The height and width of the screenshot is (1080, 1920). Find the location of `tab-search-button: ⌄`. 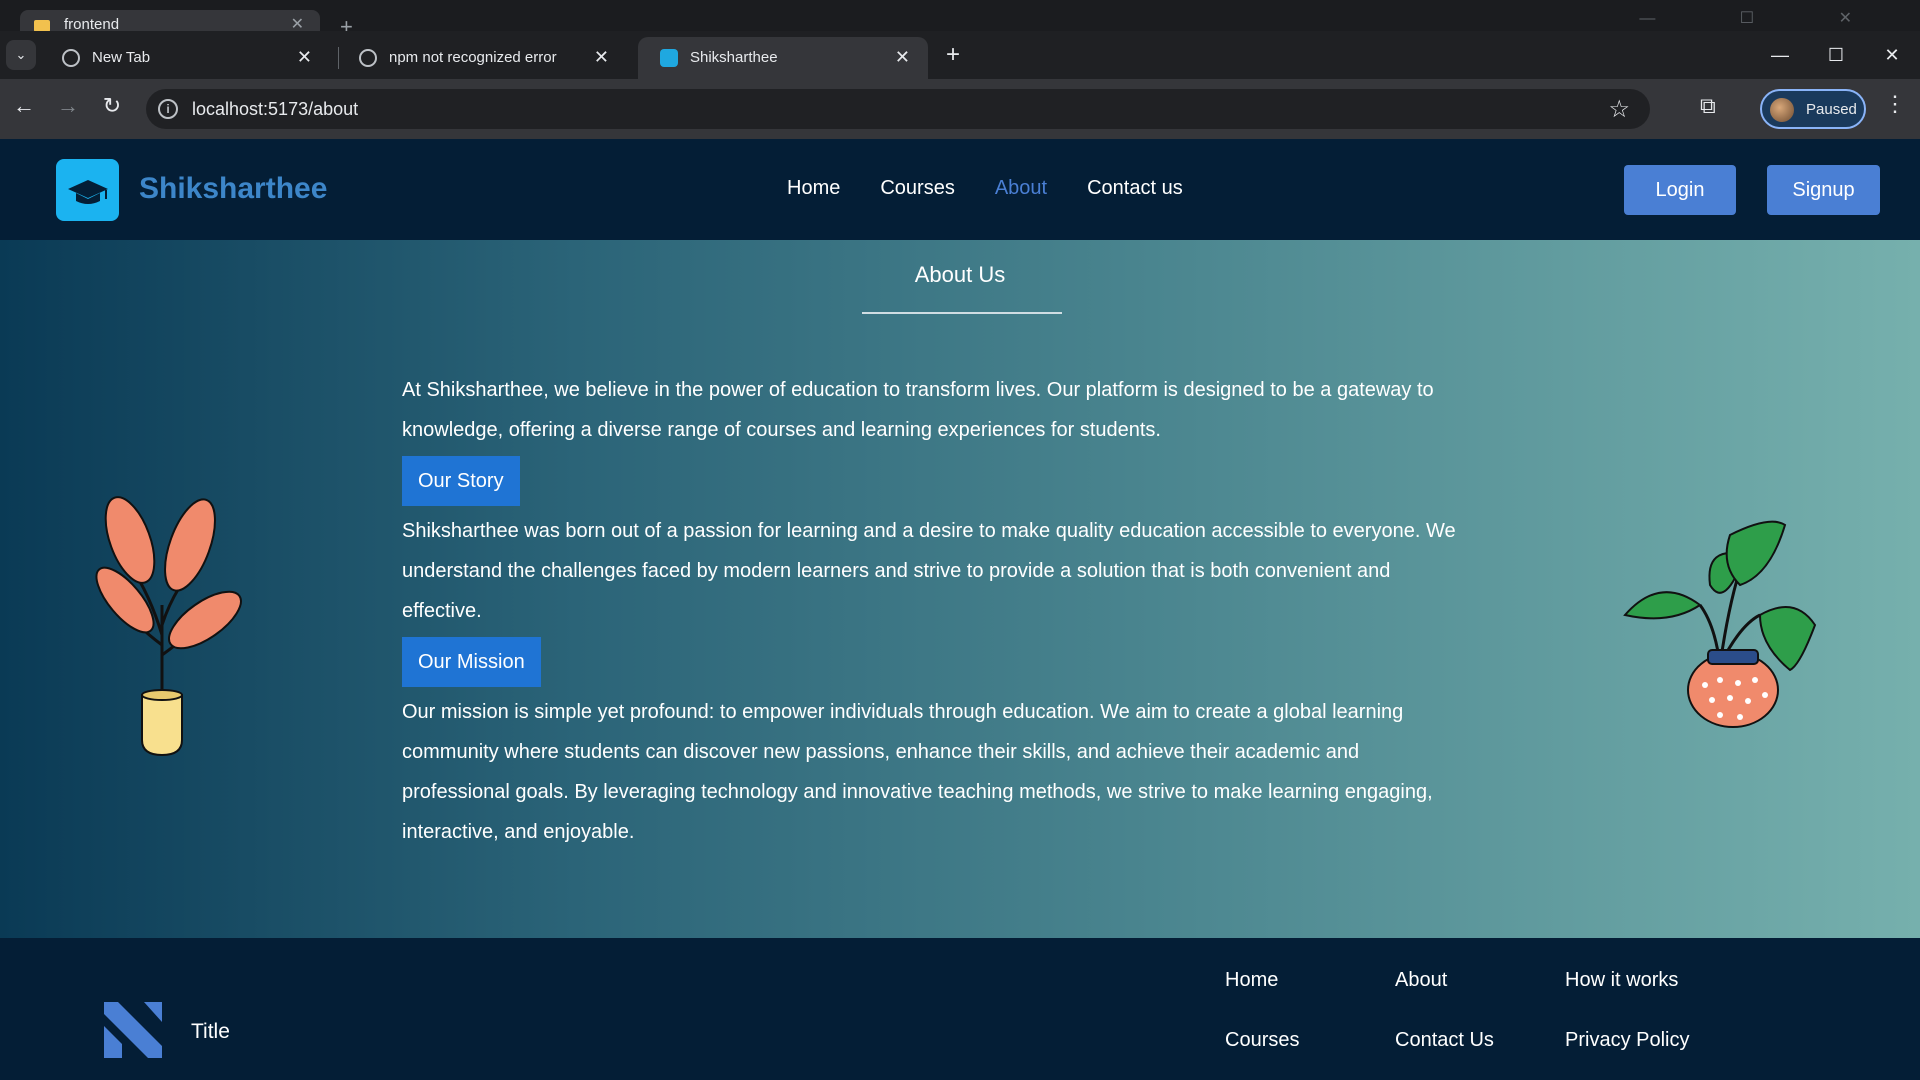

tab-search-button: ⌄ is located at coordinates (21, 55).